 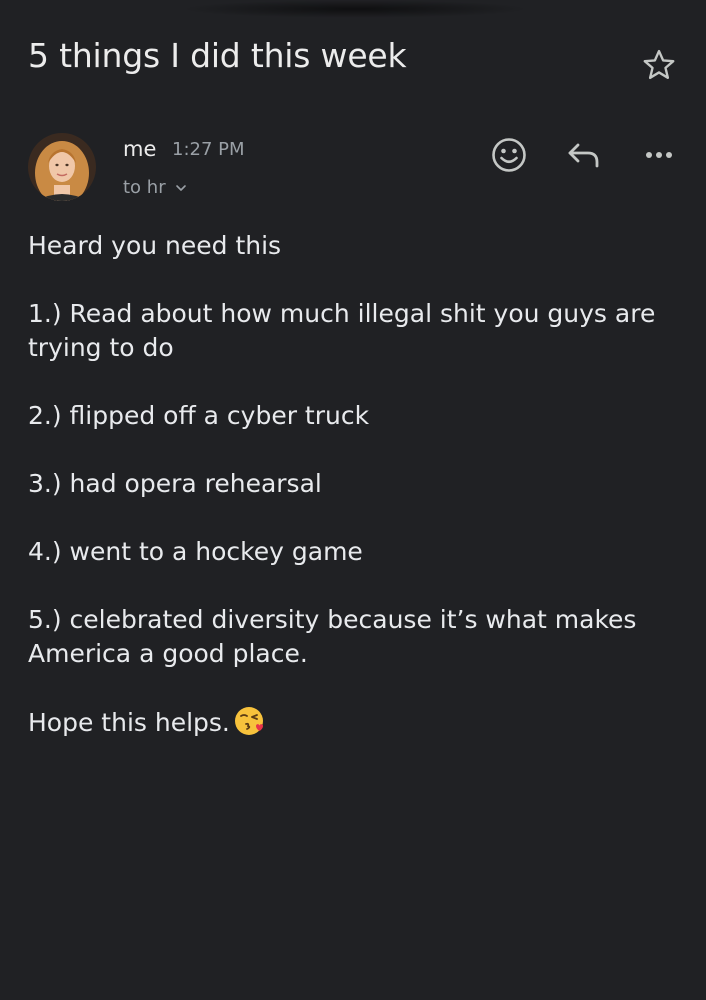 I want to click on sent-time: 1:27 PM, so click(x=208, y=149).